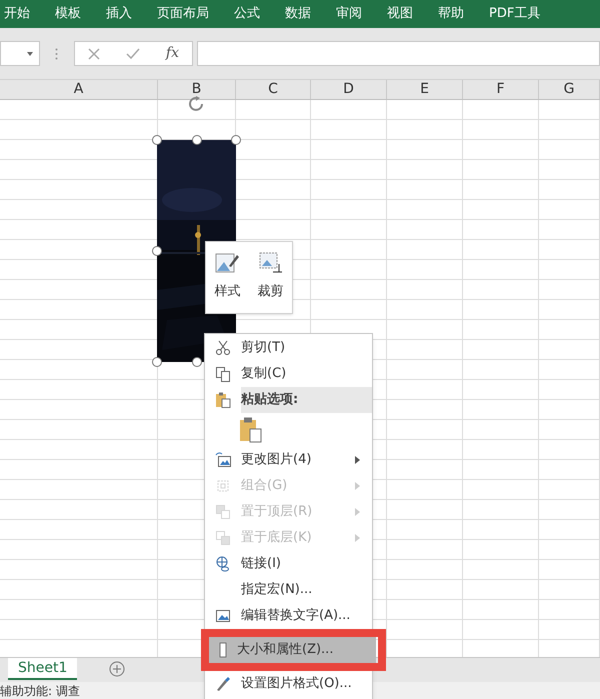 The height and width of the screenshot is (699, 600). What do you see at coordinates (68, 14) in the screenshot?
I see `ribbon-tab: 模板` at bounding box center [68, 14].